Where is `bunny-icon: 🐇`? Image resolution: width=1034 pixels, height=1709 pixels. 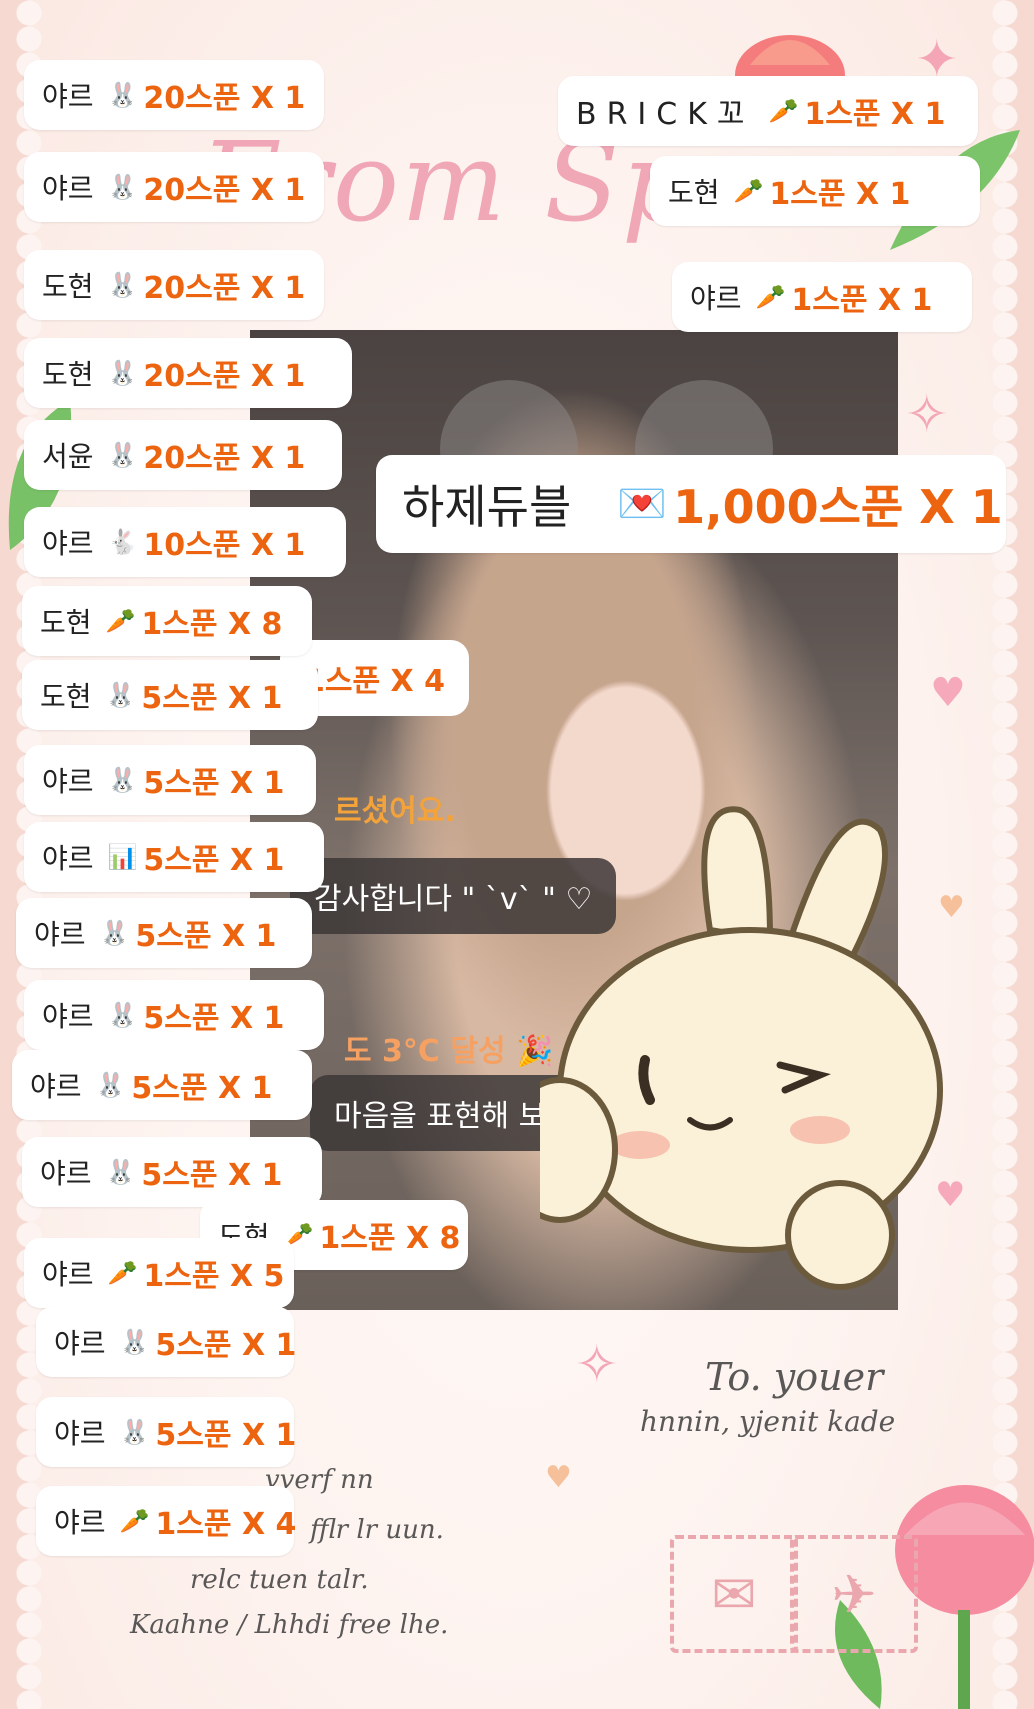 bunny-icon: 🐇 is located at coordinates (122, 542).